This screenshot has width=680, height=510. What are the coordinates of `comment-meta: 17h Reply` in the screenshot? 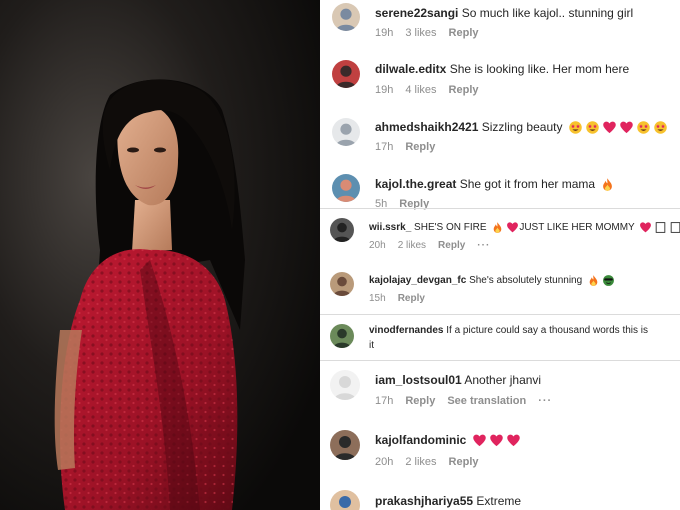 It's located at (411, 147).